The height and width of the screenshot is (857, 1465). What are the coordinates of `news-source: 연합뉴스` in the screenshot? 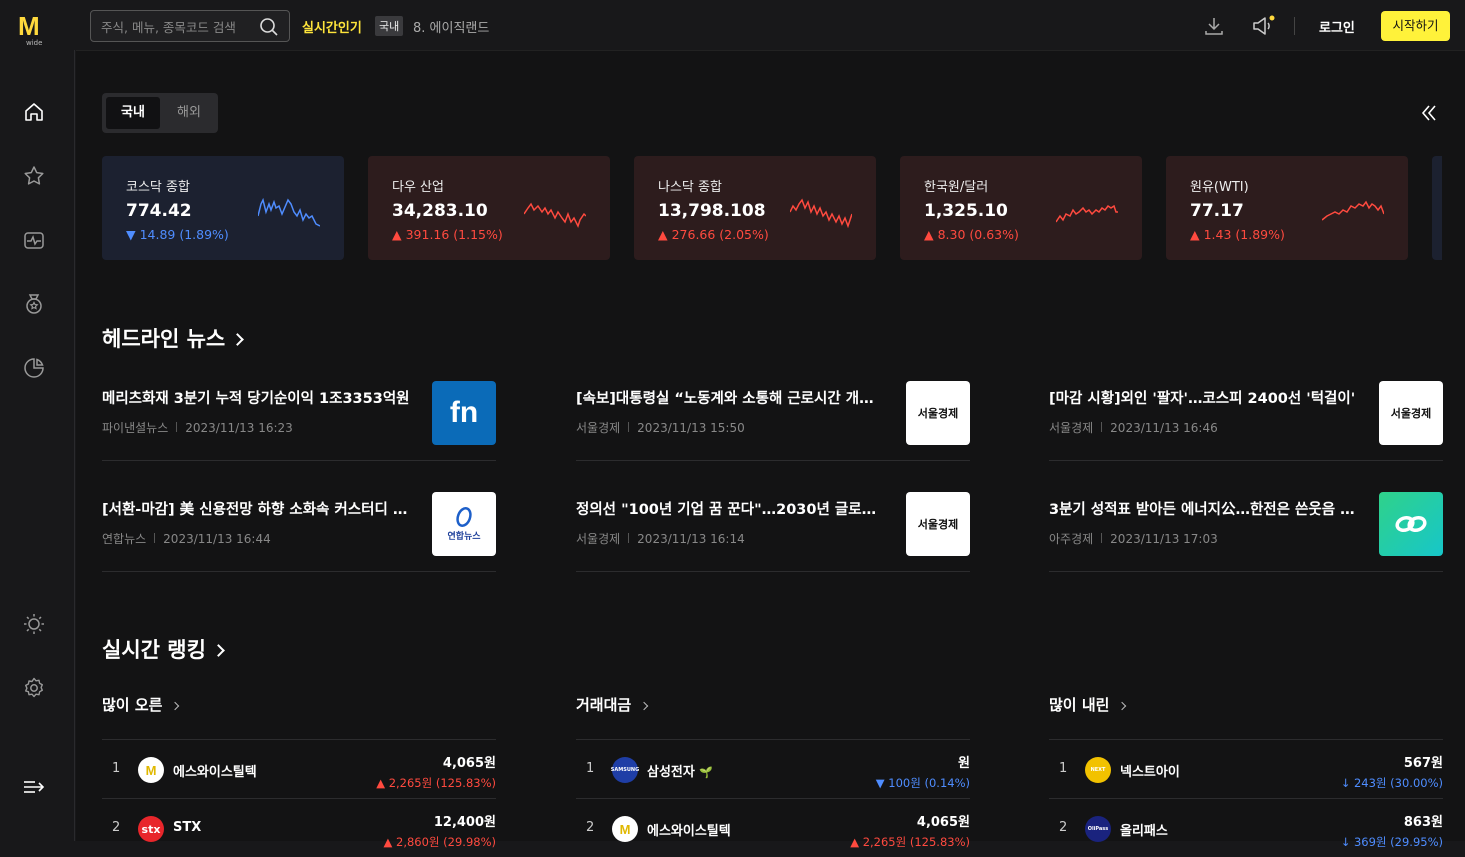 It's located at (124, 539).